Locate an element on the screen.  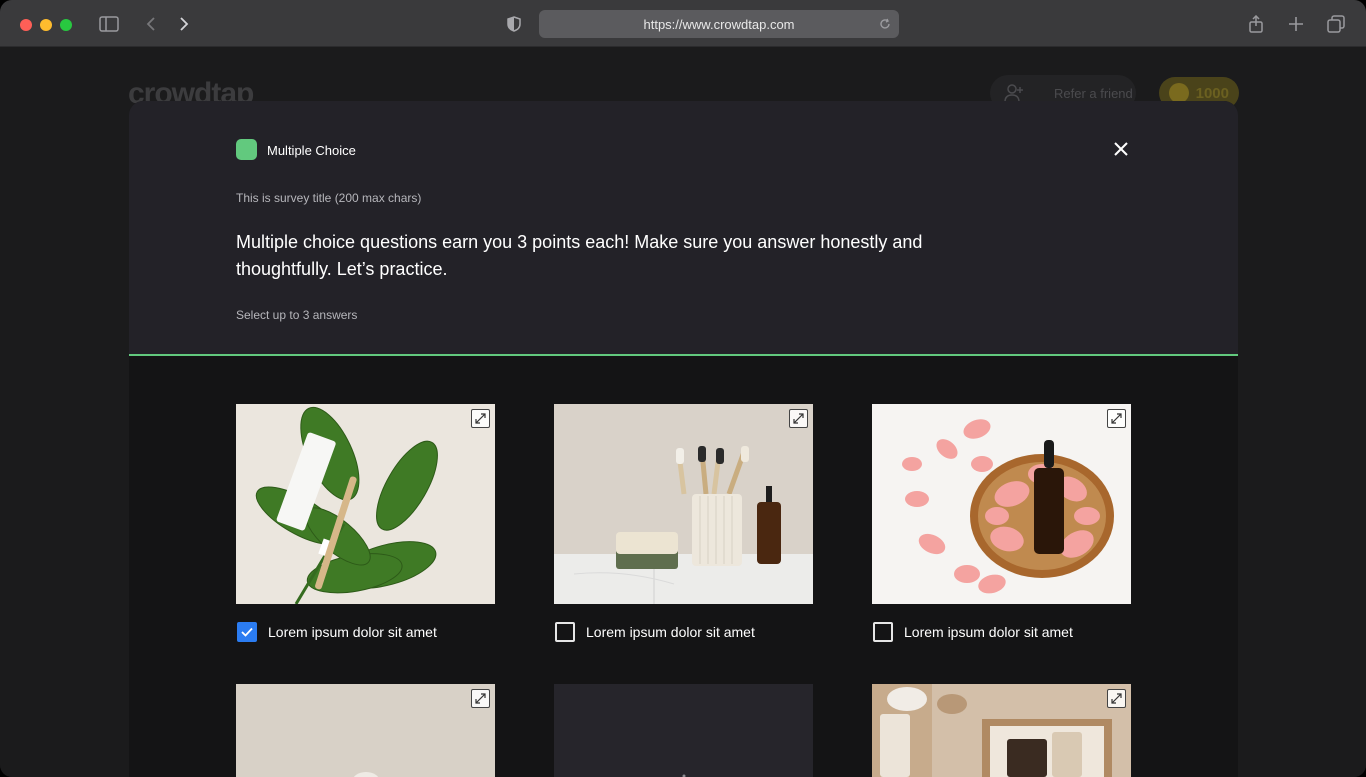
option-2: Lorem ipsum dolor sit amet is located at coordinates (654, 632).